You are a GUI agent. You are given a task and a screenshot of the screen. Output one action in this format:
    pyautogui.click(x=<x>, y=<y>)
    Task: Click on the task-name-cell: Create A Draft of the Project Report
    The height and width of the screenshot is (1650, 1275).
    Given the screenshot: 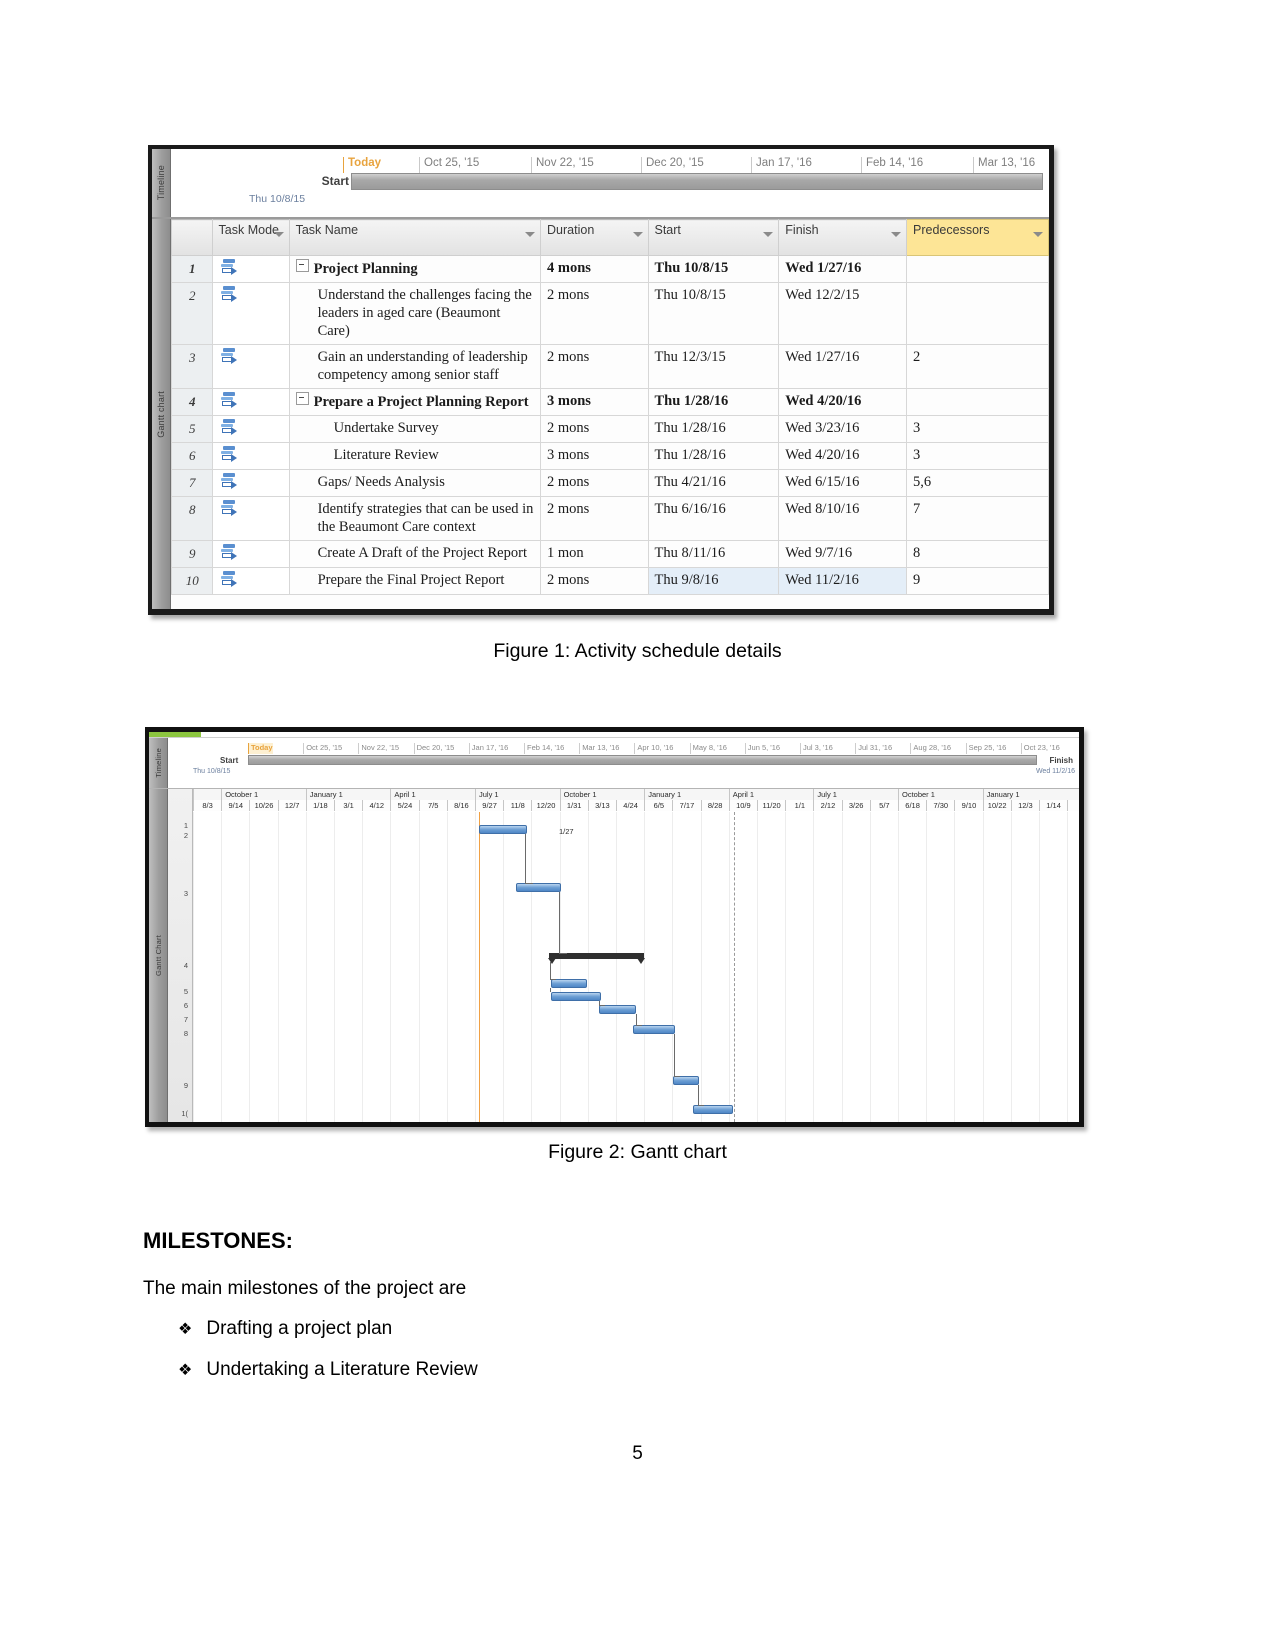 What is the action you would take?
    pyautogui.click(x=415, y=554)
    